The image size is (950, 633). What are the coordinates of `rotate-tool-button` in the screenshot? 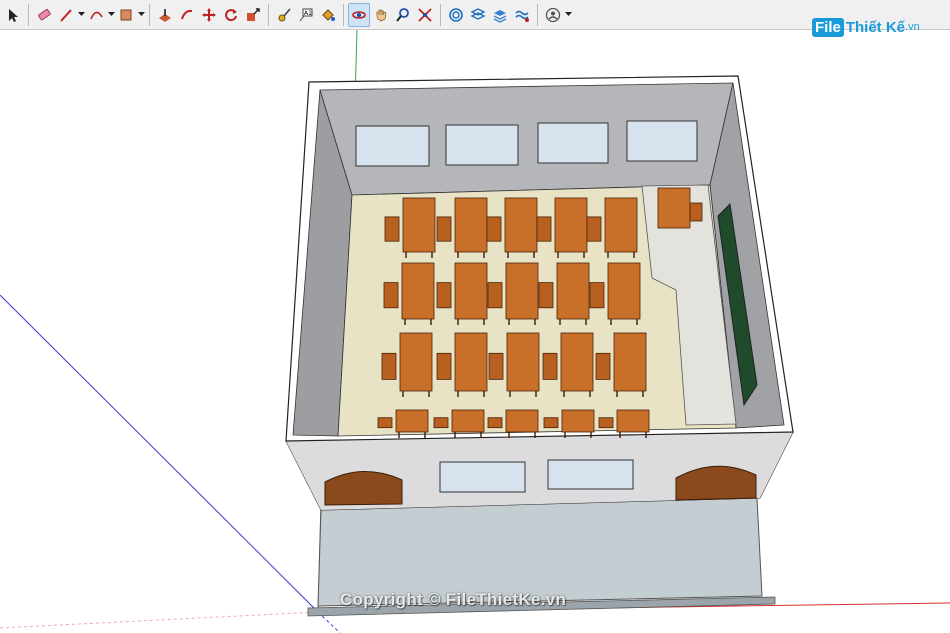 It's located at (231, 15).